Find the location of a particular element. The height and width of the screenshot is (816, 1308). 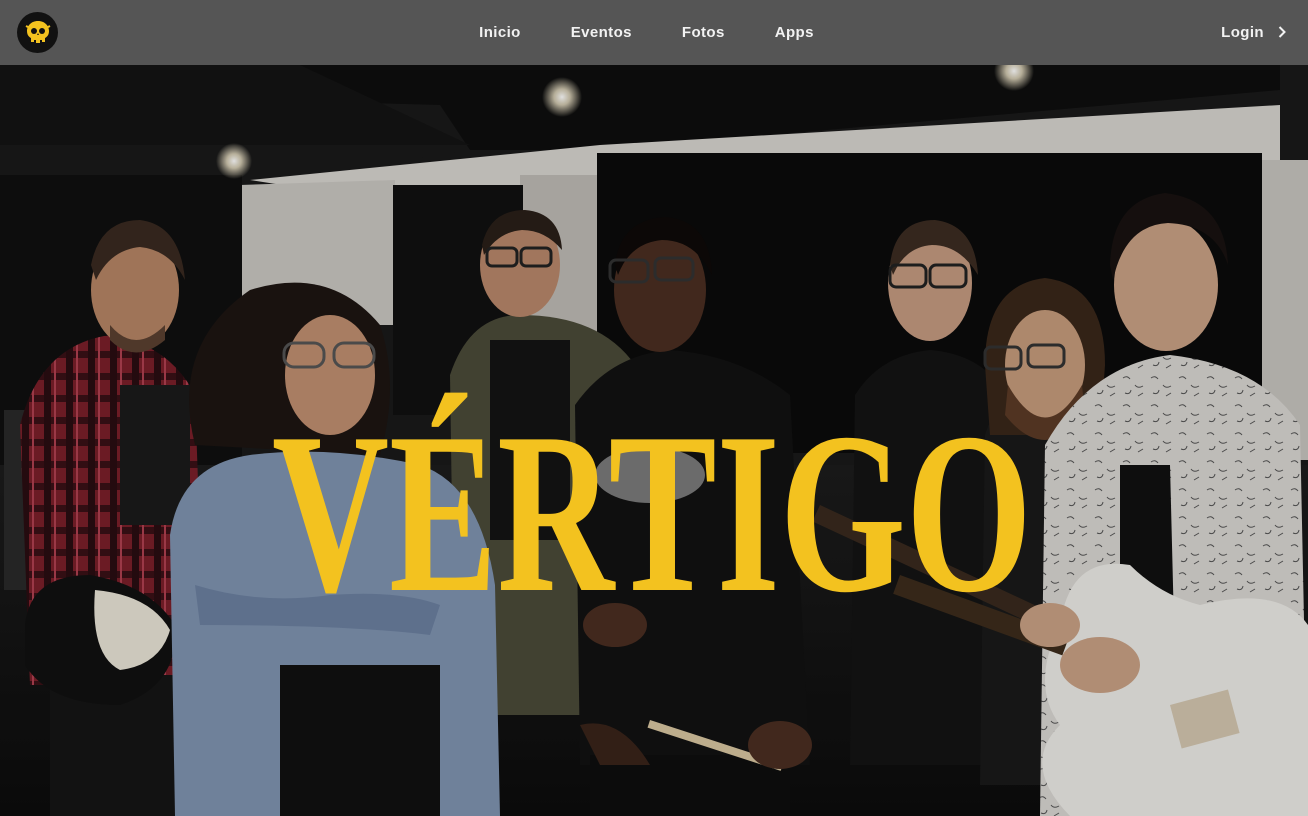

skull-icon is located at coordinates (37, 31).